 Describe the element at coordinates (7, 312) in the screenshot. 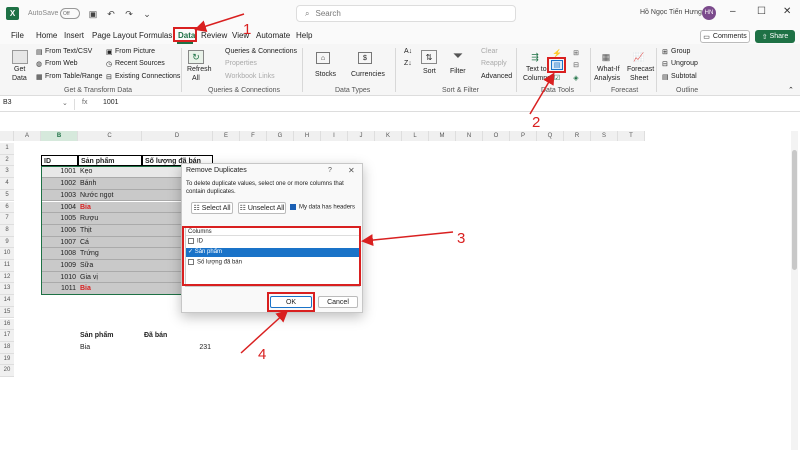

I see `row-header: 15` at that location.